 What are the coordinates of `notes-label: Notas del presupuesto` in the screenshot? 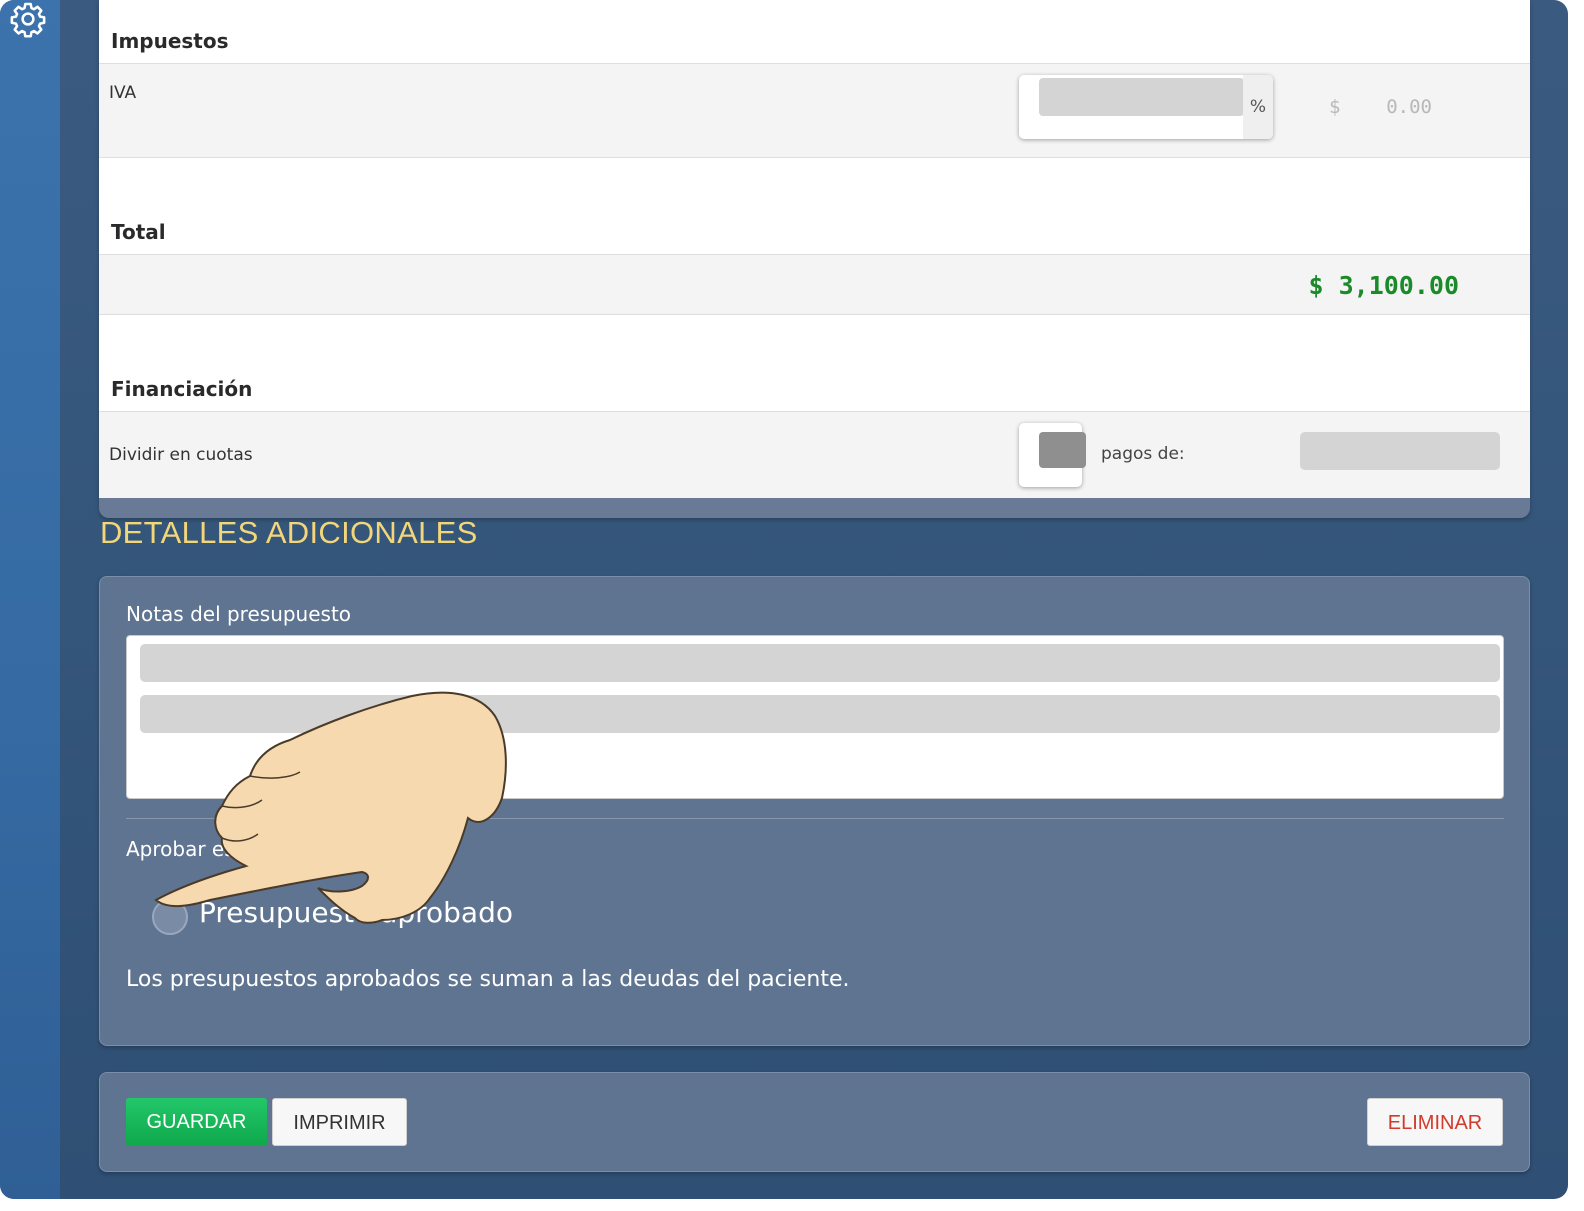 It's located at (239, 614).